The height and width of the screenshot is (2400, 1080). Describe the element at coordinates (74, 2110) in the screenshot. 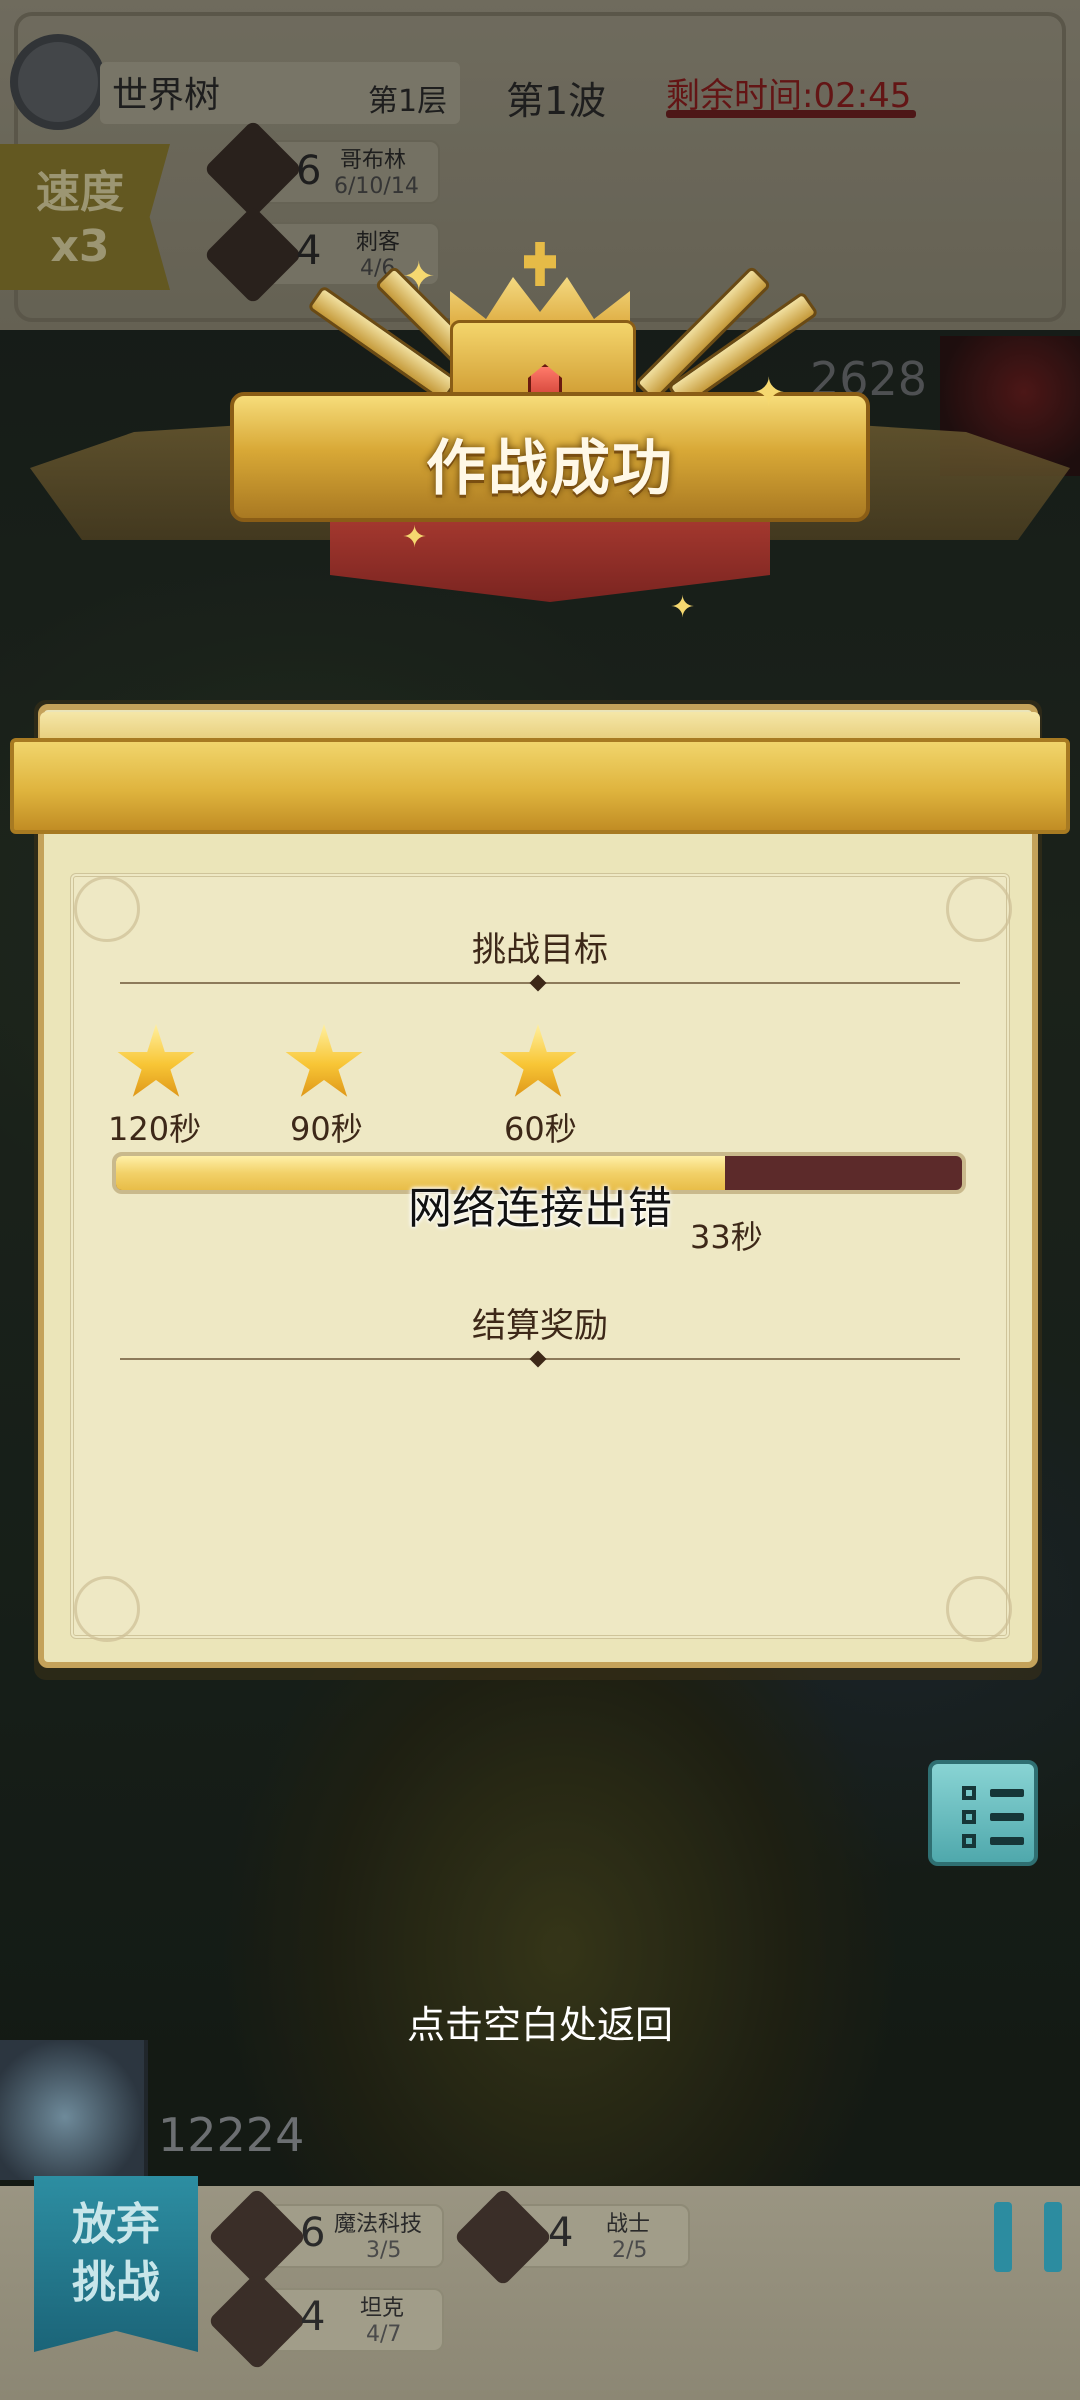

I see `player-card` at that location.